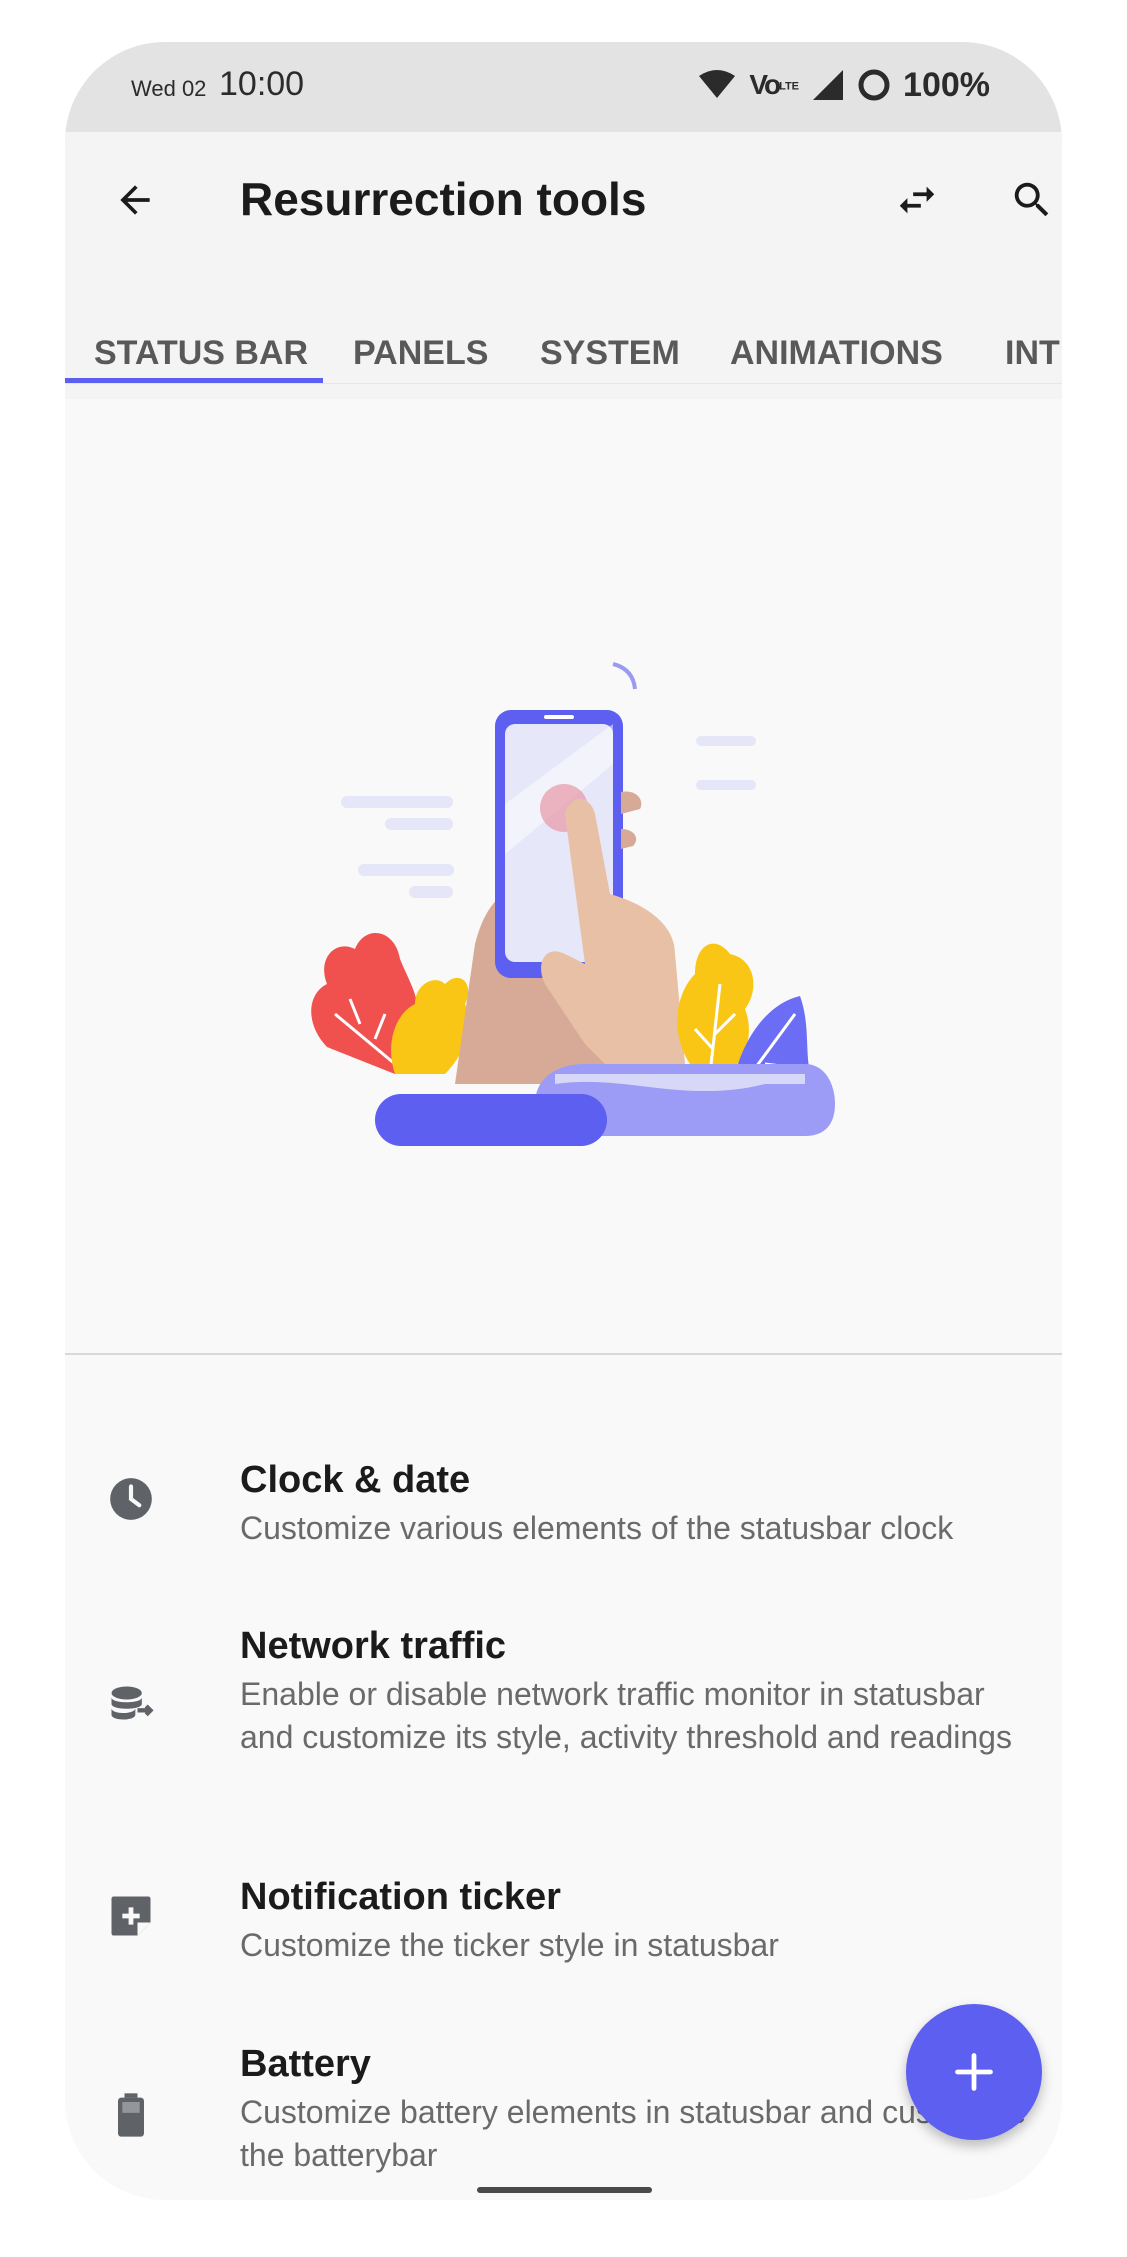  What do you see at coordinates (305, 2064) in the screenshot?
I see `pref-title: Battery` at bounding box center [305, 2064].